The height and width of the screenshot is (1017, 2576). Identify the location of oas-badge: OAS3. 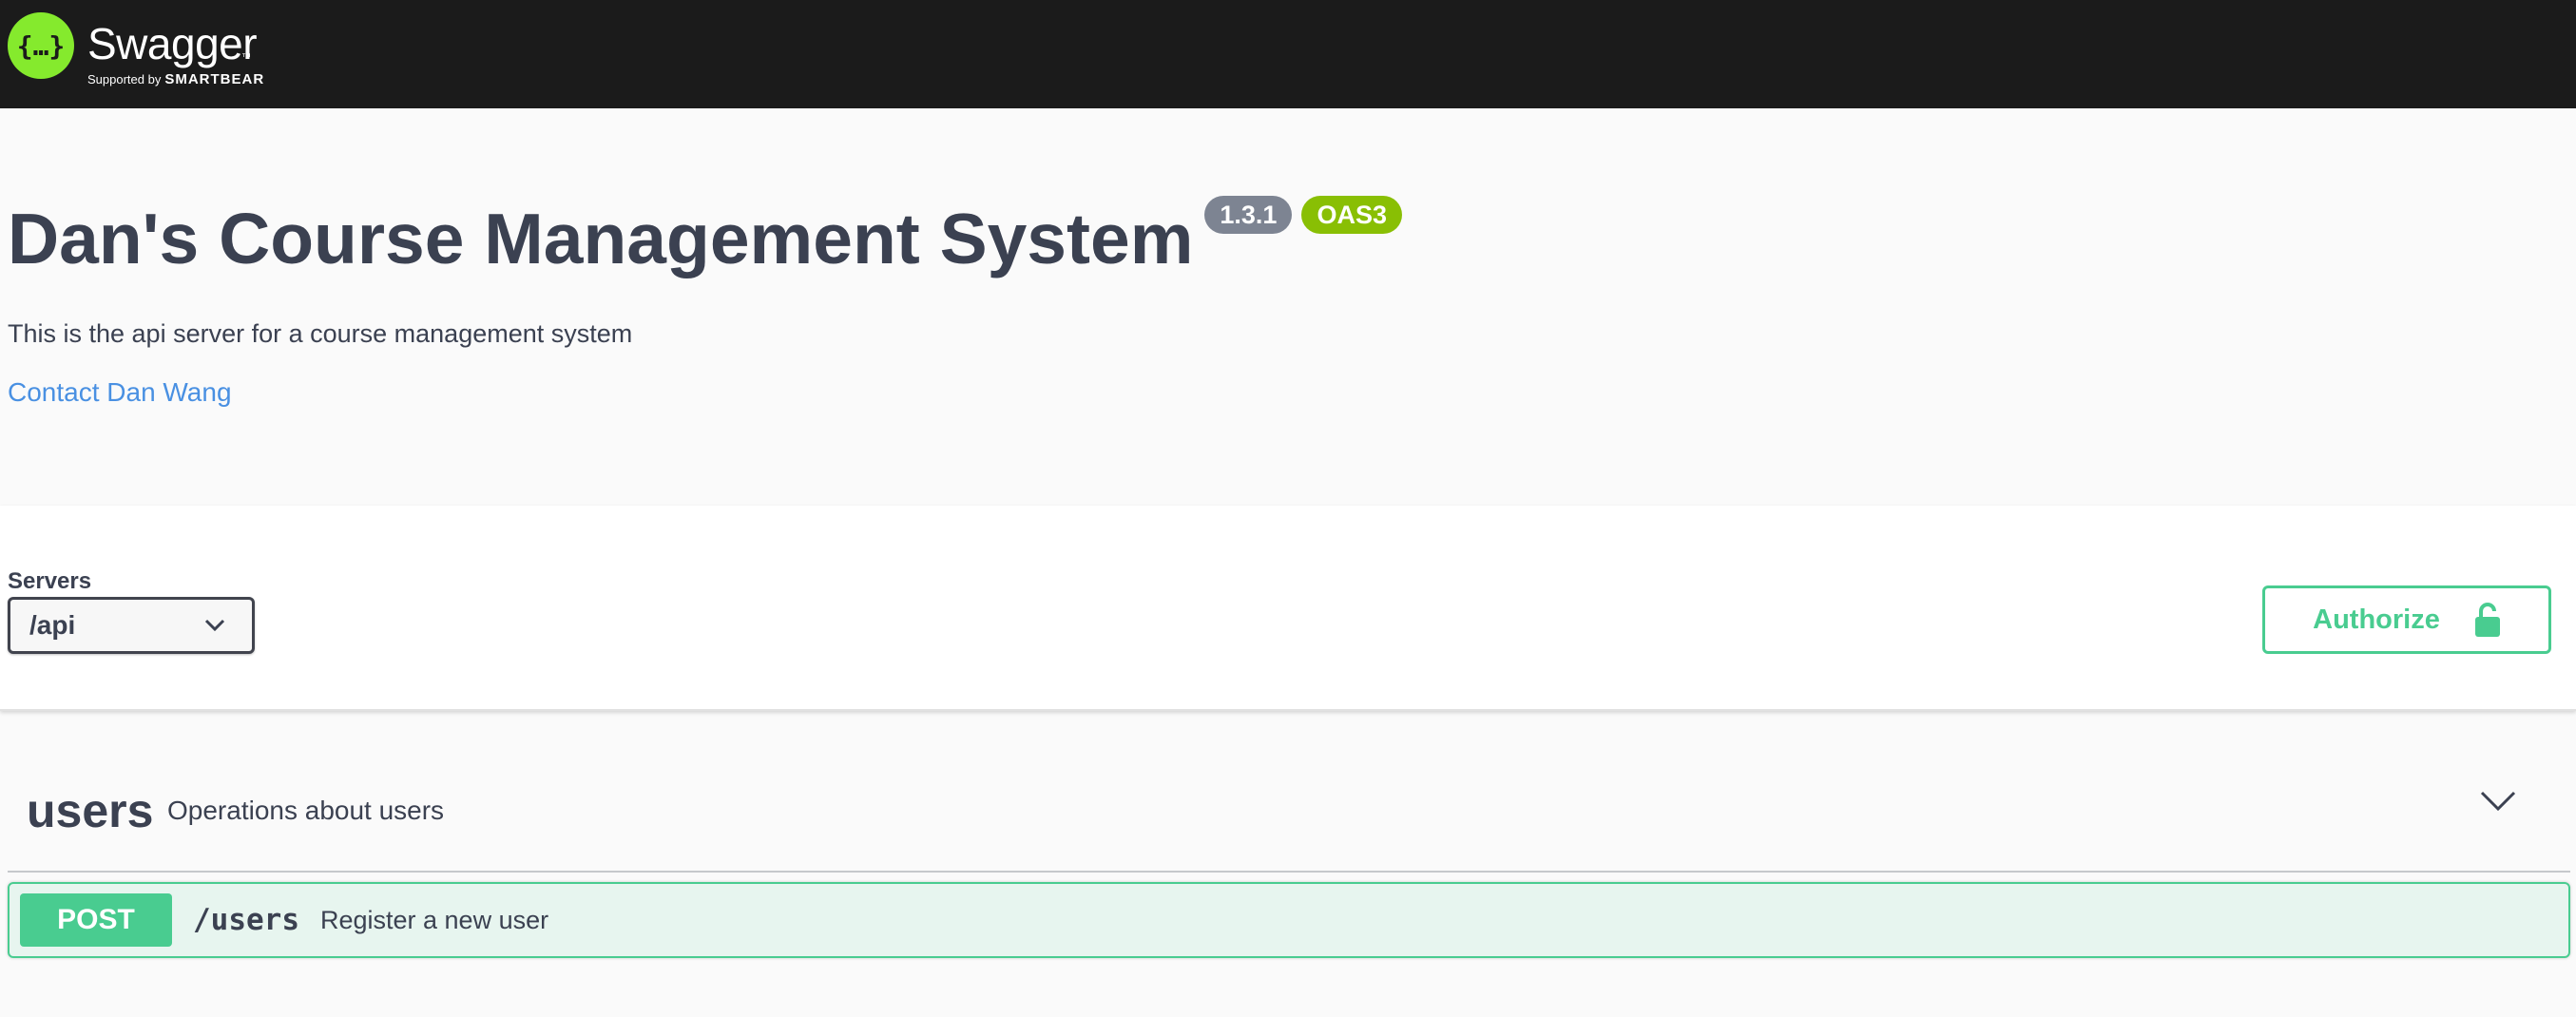
(1352, 215).